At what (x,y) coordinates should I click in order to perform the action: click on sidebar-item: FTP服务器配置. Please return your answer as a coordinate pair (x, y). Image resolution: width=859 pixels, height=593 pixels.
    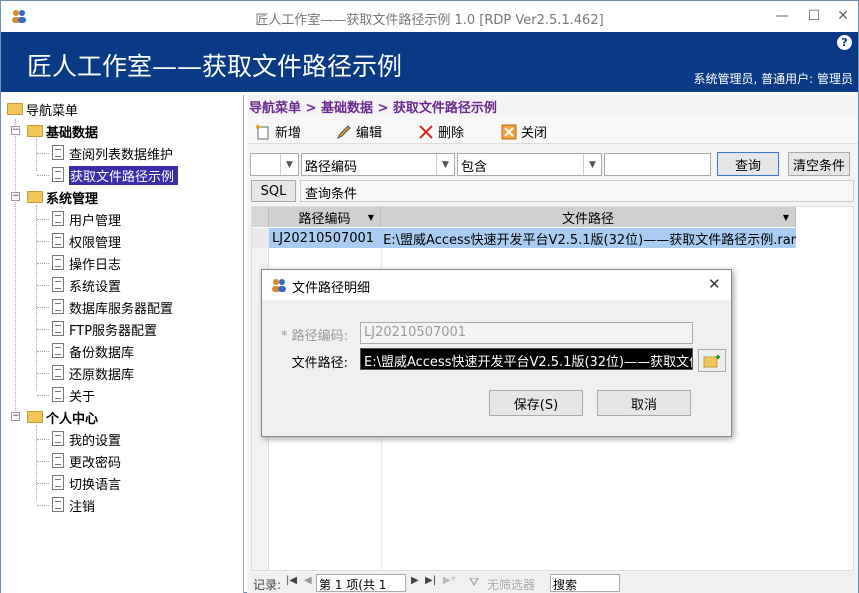
    Looking at the image, I should click on (103, 329).